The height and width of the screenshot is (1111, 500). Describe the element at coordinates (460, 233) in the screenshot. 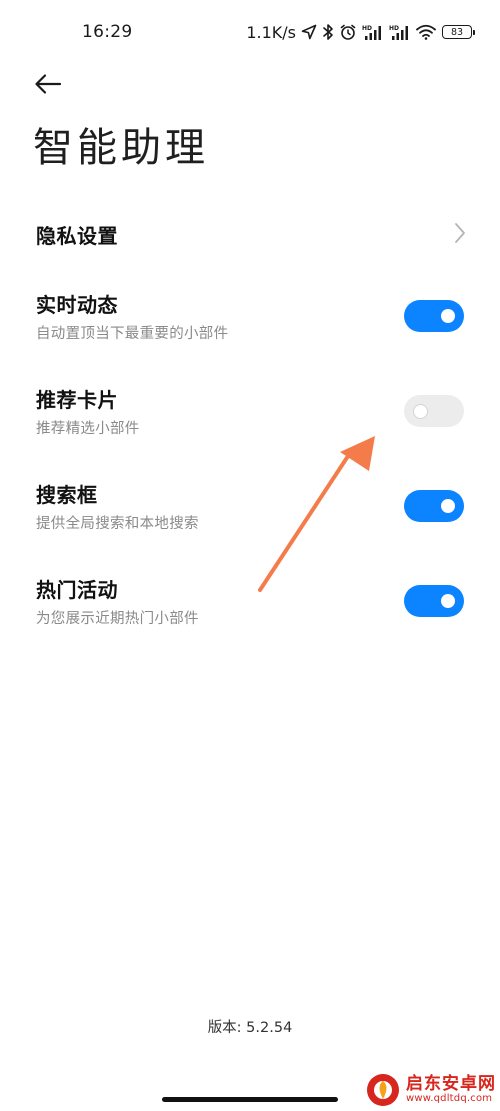

I see `chevron-right-icon` at that location.